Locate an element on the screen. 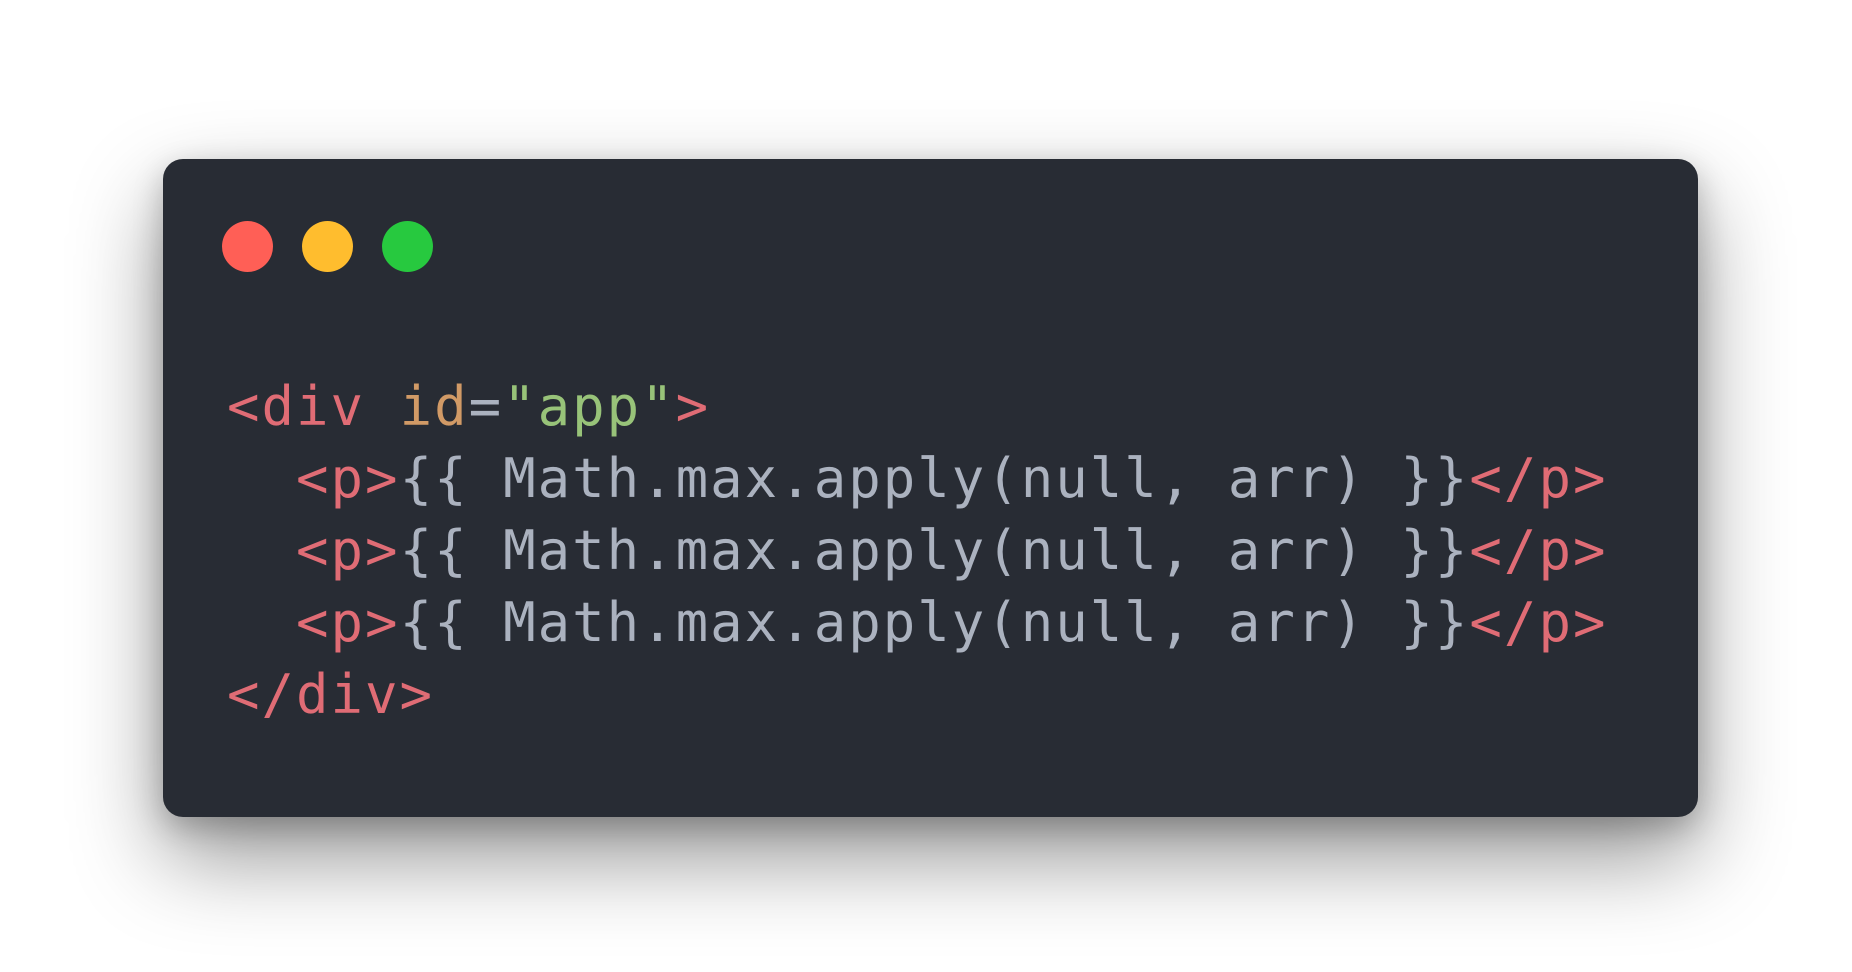 This screenshot has width=1852, height=972. code-line-2: <p>{{ Math.max.apply(null, arr) }}</p> is located at coordinates (917, 479).